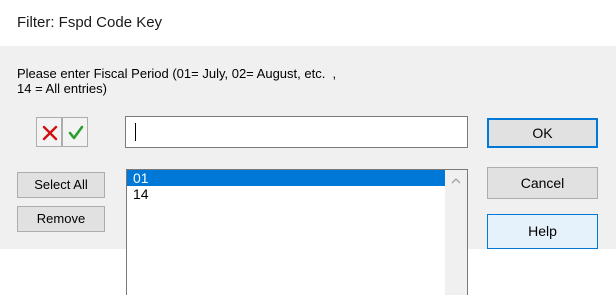 The height and width of the screenshot is (295, 616). Describe the element at coordinates (61, 219) in the screenshot. I see `remove-button: Remove` at that location.